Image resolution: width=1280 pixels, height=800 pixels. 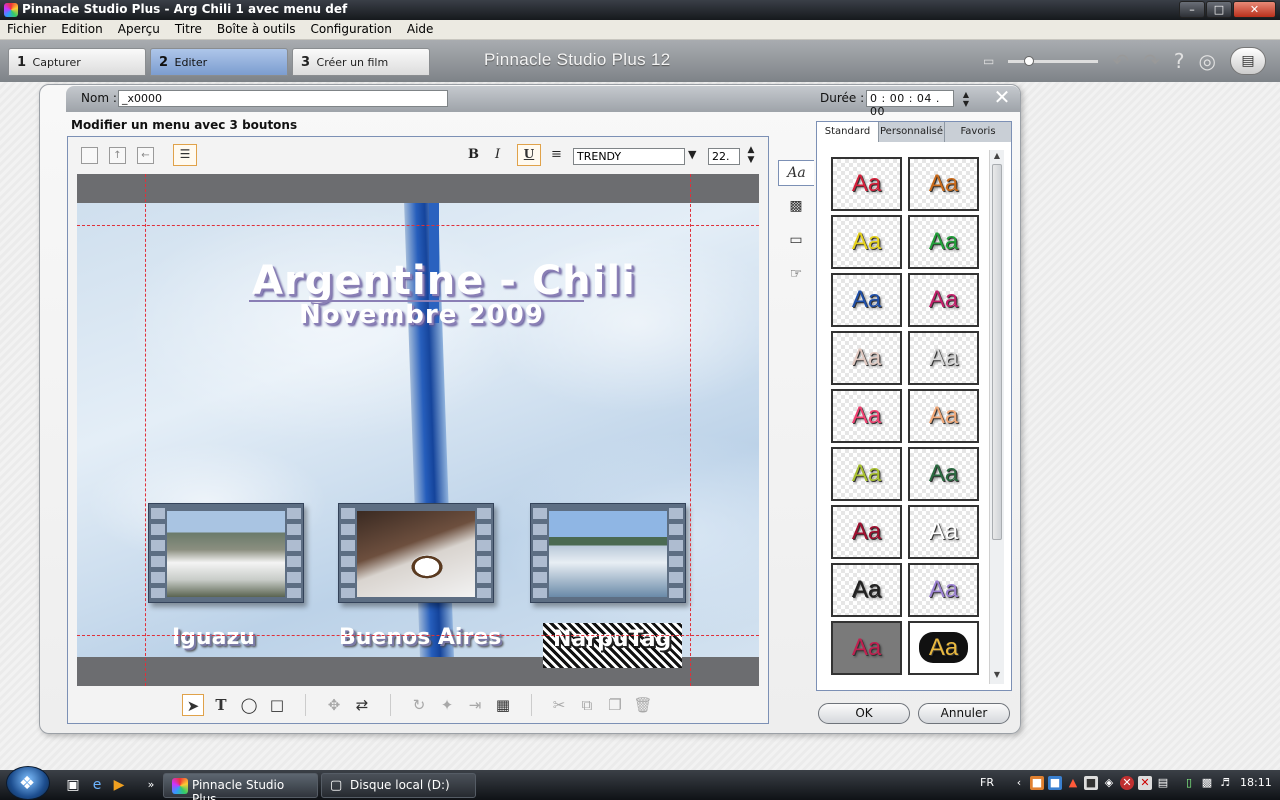 What do you see at coordinates (1019, 783) in the screenshot?
I see `tray-expand-icon: ‹` at bounding box center [1019, 783].